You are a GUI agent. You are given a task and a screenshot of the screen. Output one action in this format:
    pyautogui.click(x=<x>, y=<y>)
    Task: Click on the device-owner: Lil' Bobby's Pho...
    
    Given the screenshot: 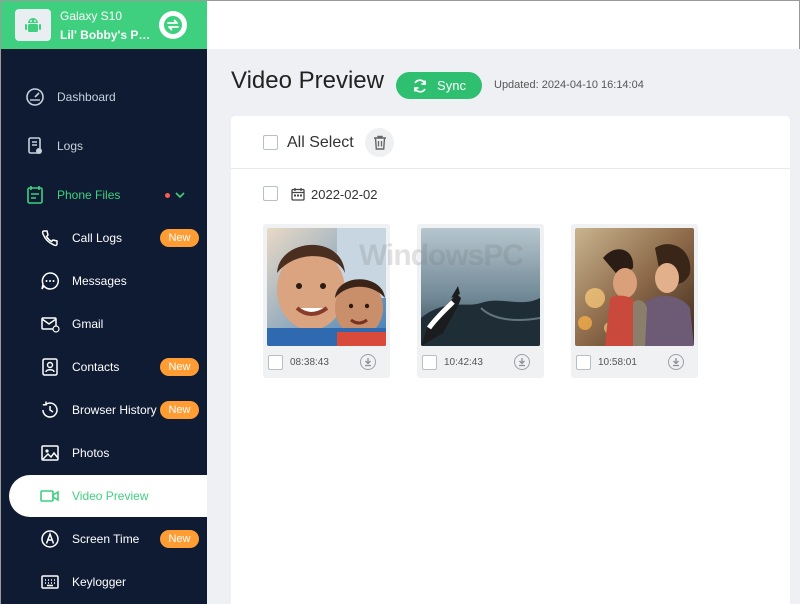 What is the action you would take?
    pyautogui.click(x=106, y=35)
    